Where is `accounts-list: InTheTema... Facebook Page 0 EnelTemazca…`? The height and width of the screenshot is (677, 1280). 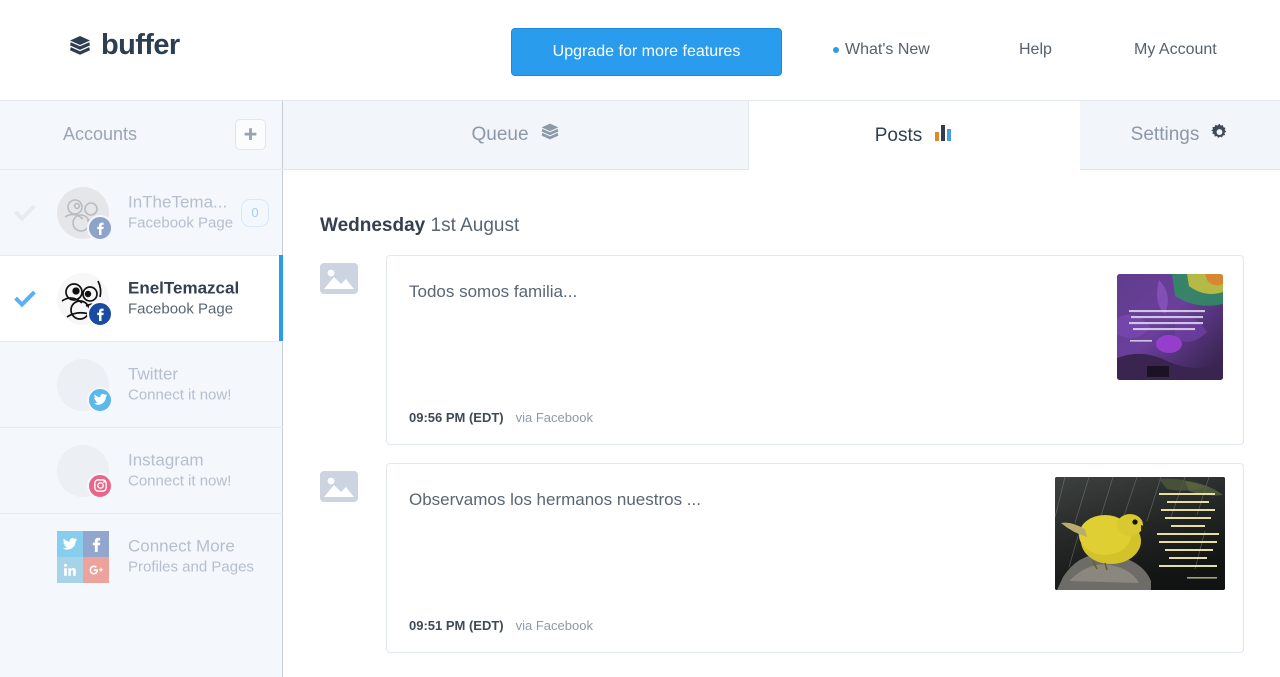
accounts-list: InTheTema... Facebook Page 0 EnelTemazca… is located at coordinates (141, 384).